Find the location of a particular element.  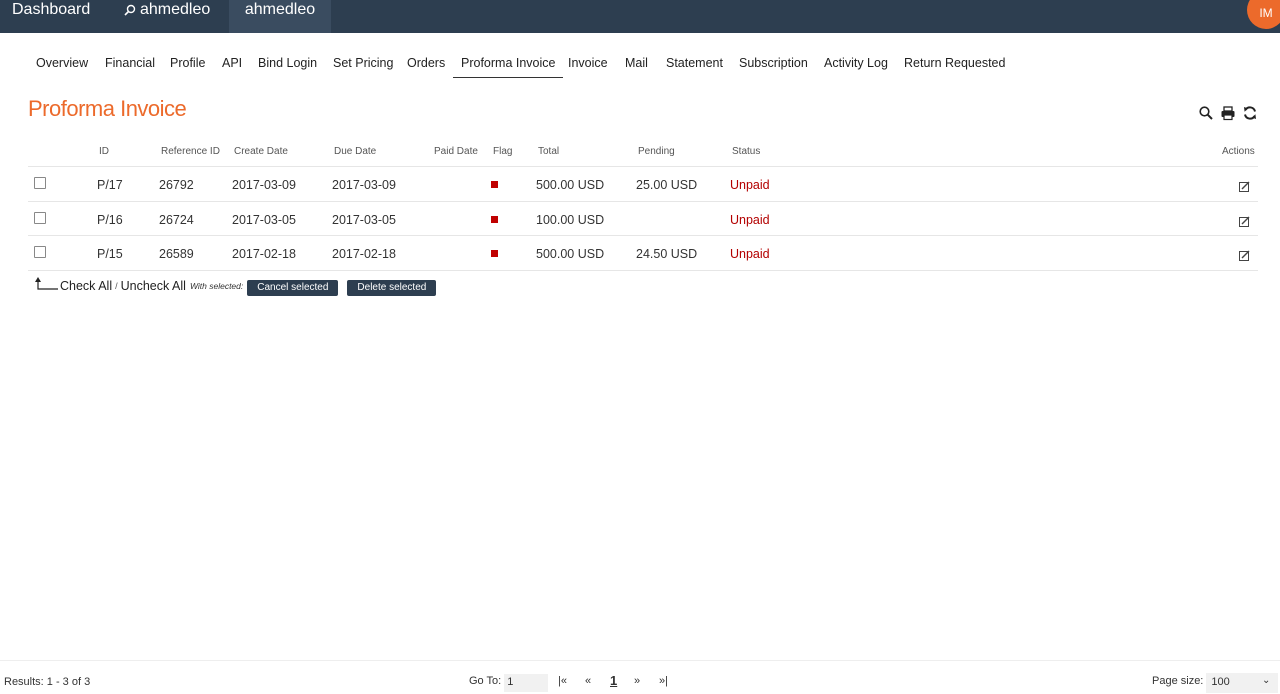

col-status: Status is located at coordinates (746, 151).